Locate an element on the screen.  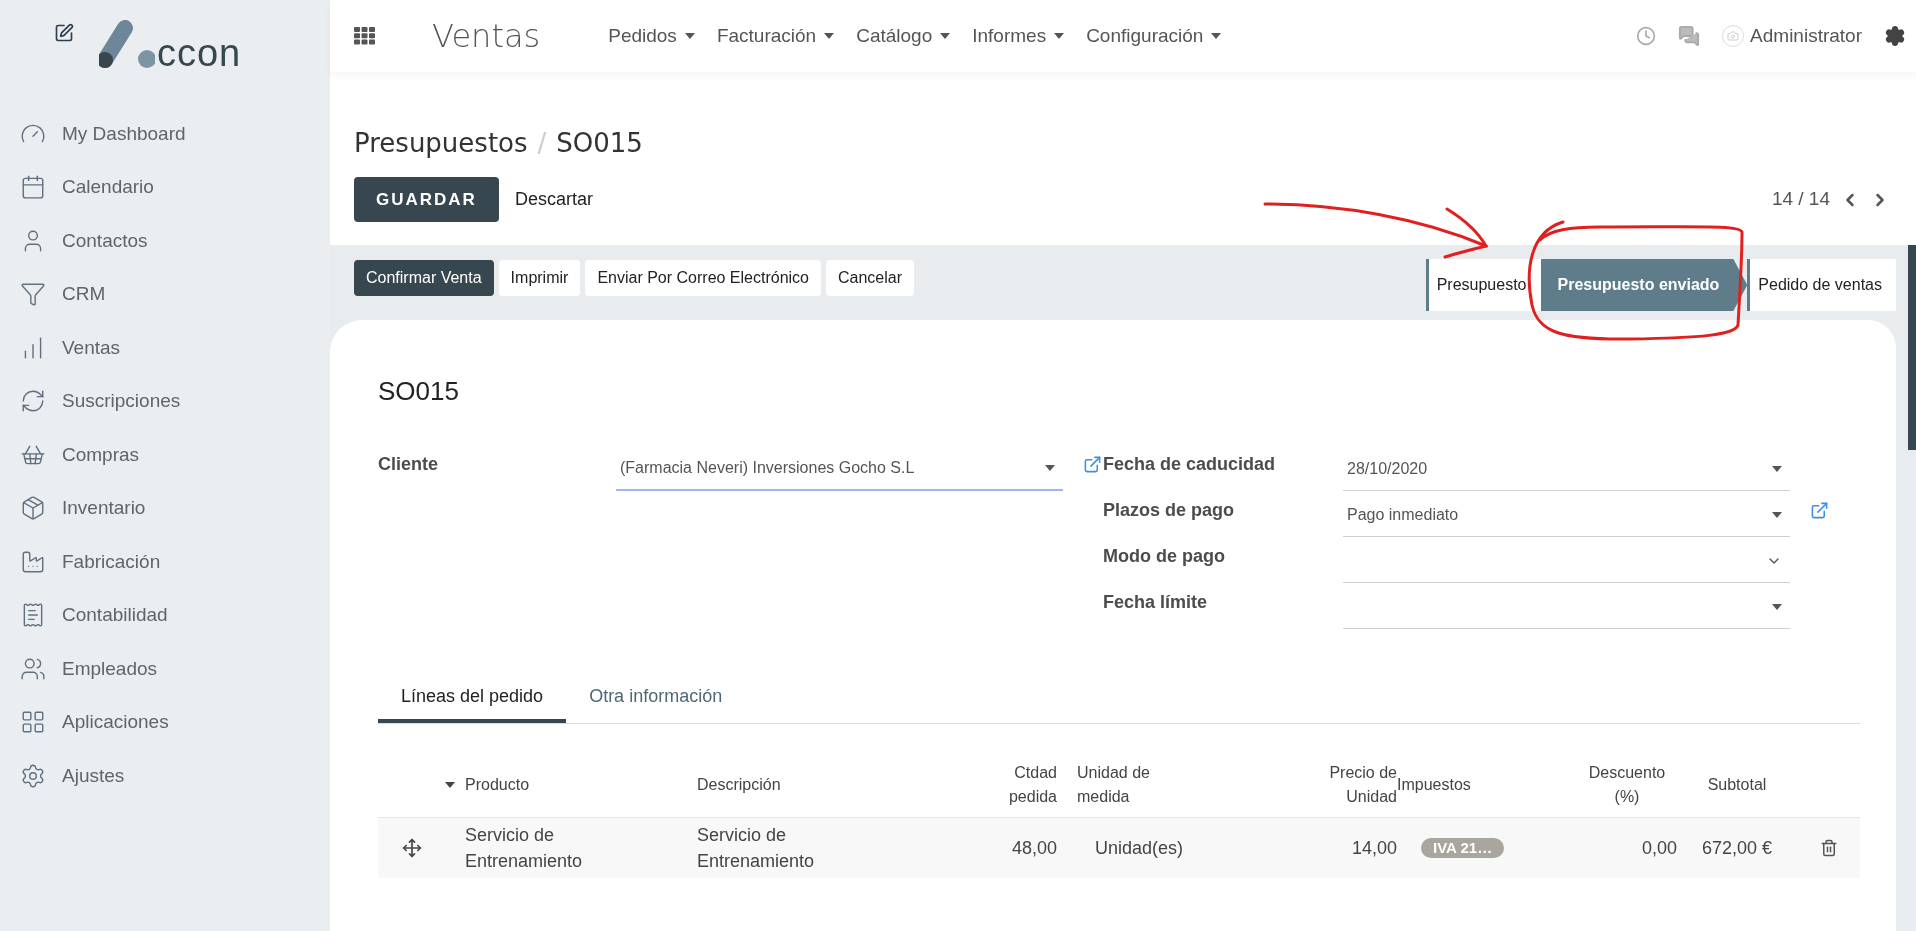
table-cell-text: 0,00 is located at coordinates (1659, 848).